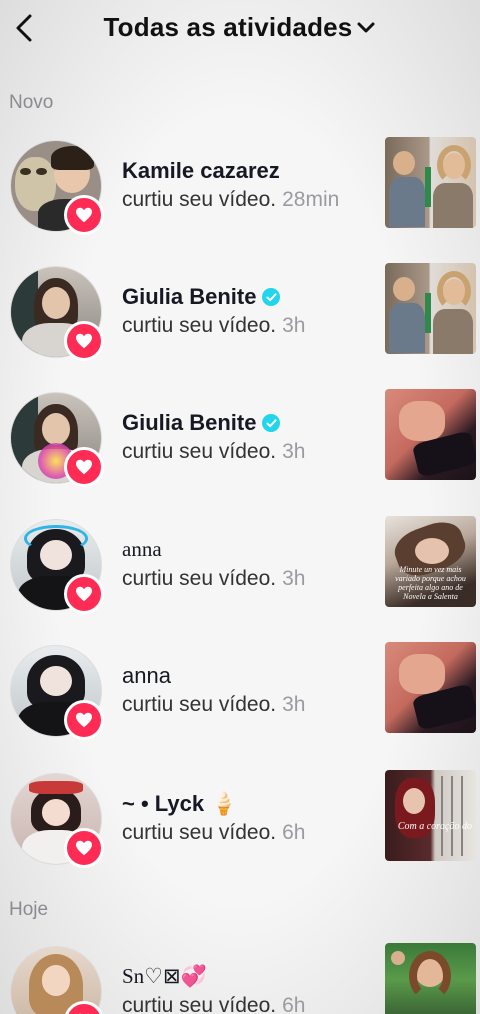  I want to click on user-name: Sn♡⊠💞, so click(164, 976).